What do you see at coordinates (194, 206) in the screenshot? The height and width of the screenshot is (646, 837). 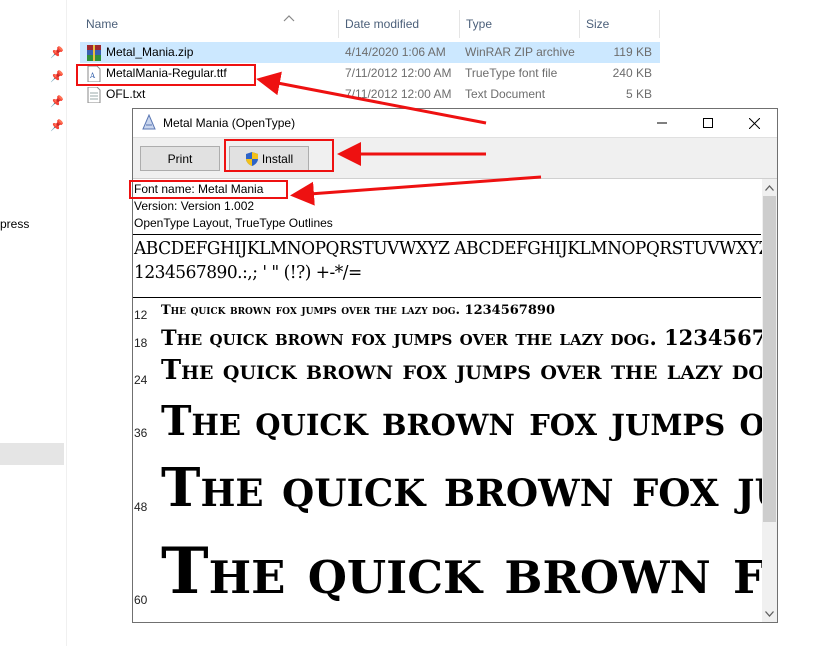 I see `font-version-text: Version: Version 1.002` at bounding box center [194, 206].